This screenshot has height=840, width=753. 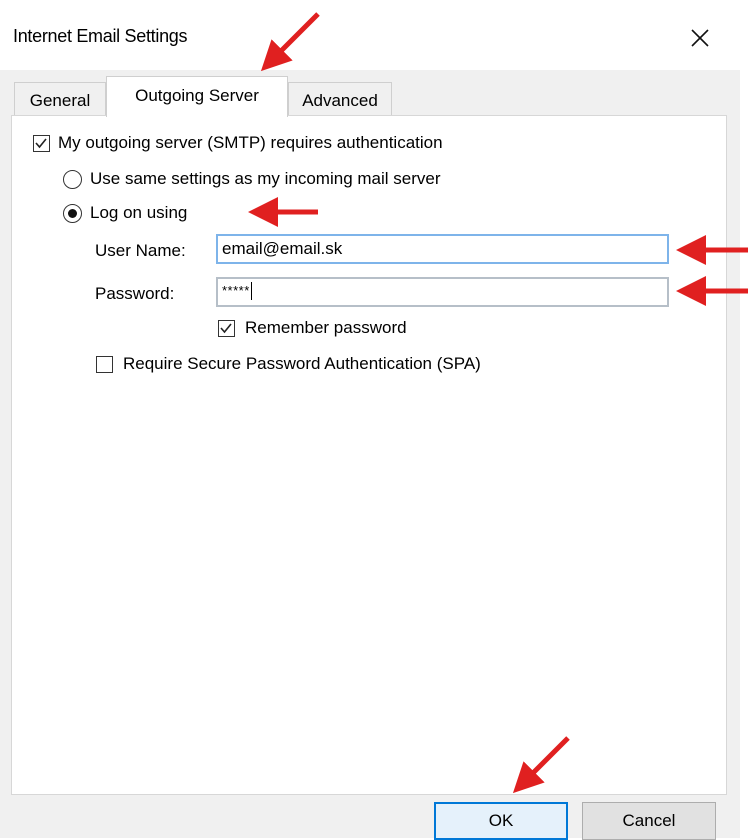 I want to click on tab-outgoing-server: Outgoing Server, so click(x=197, y=96).